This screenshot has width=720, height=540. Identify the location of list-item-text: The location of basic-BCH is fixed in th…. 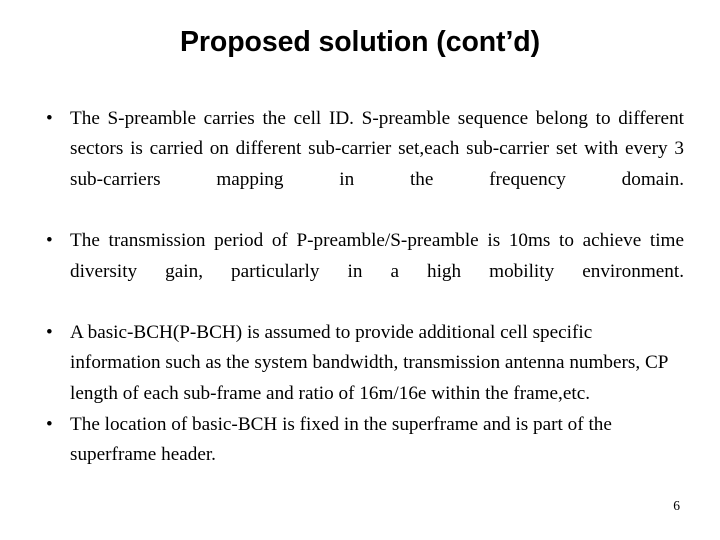
(341, 439).